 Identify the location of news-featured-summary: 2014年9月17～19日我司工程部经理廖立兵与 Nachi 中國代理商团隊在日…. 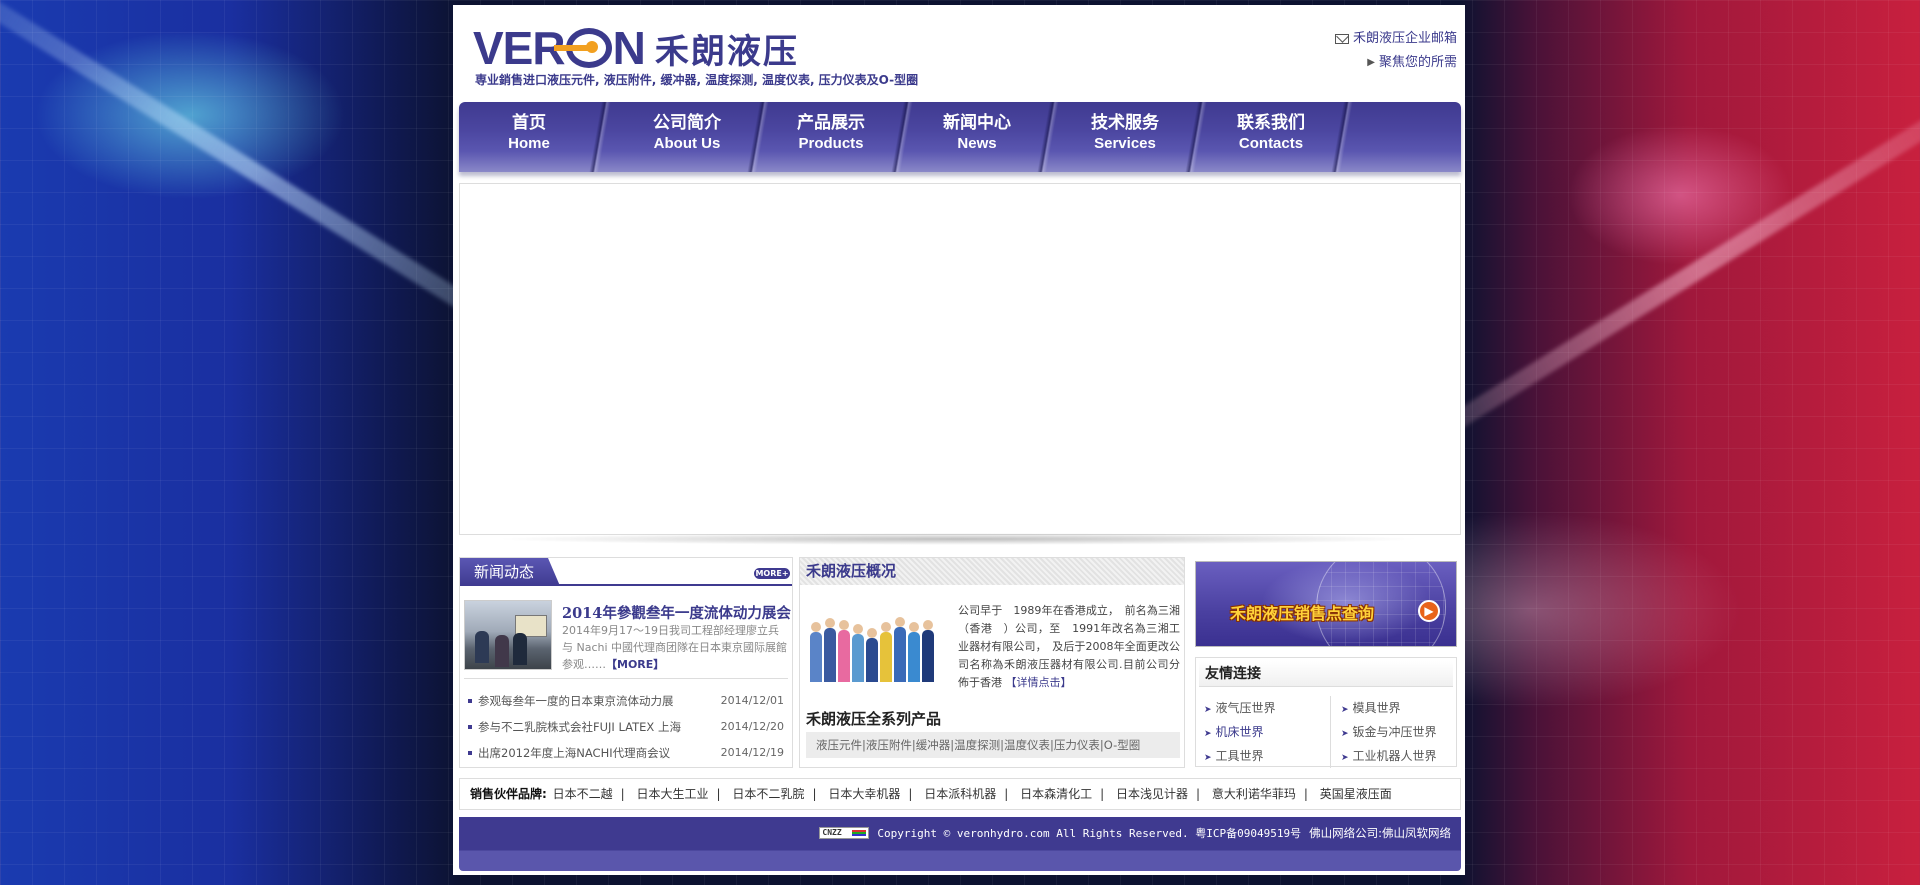
(675, 648).